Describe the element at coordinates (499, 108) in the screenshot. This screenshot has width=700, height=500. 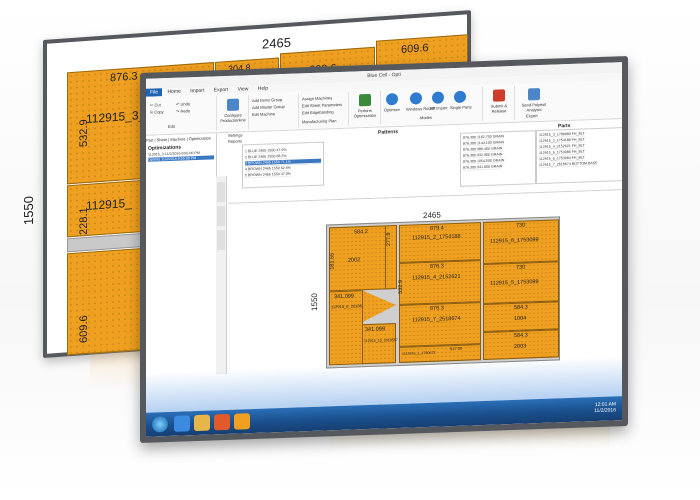
I see `submit-label: Submit & Release` at that location.